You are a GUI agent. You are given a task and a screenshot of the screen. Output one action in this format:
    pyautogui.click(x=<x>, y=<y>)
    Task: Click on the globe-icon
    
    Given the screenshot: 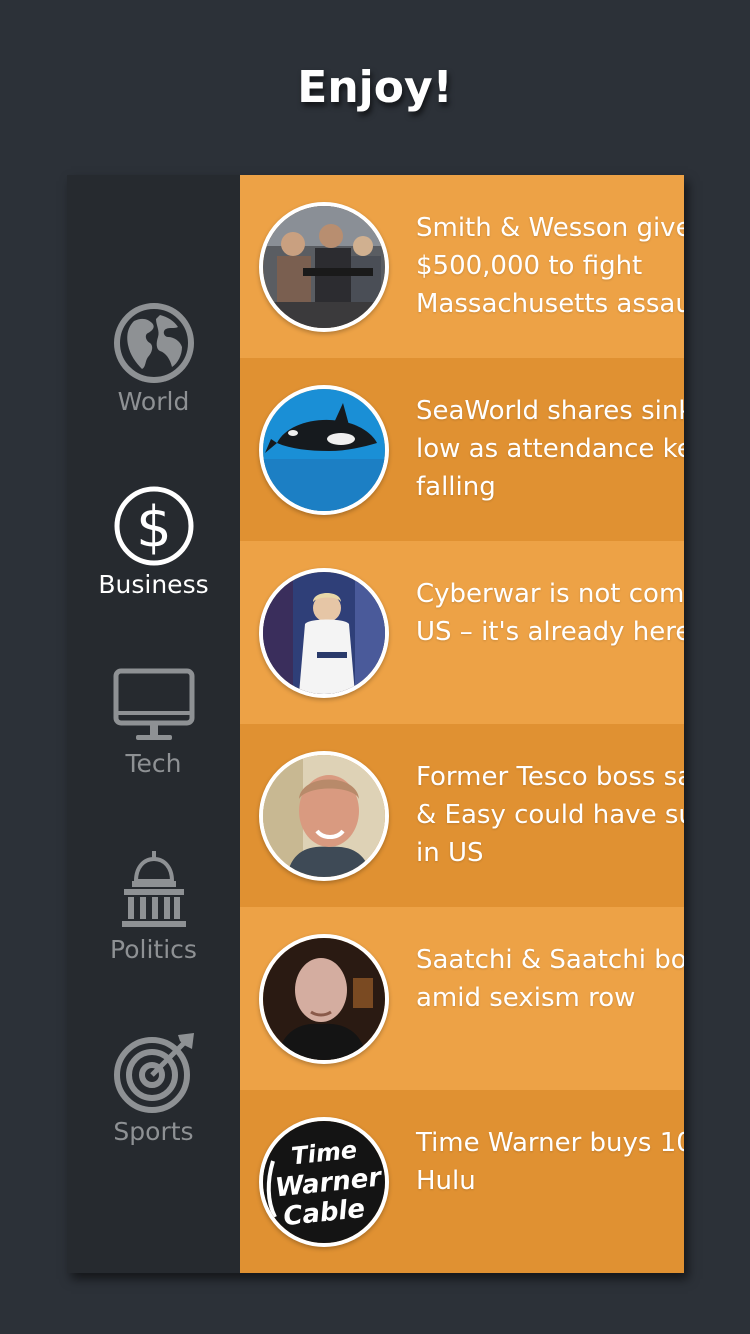 What is the action you would take?
    pyautogui.click(x=153, y=343)
    